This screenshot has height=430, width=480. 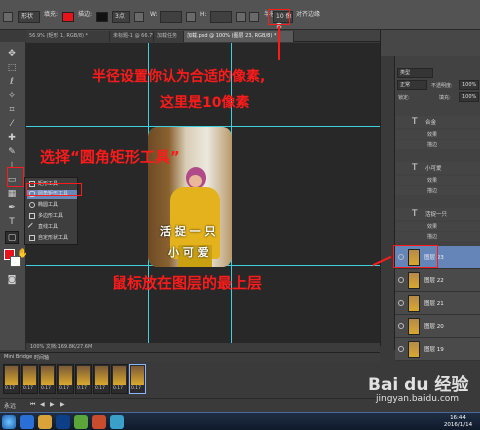 I want to click on first-frame-icon: ⏮, so click(x=32, y=405).